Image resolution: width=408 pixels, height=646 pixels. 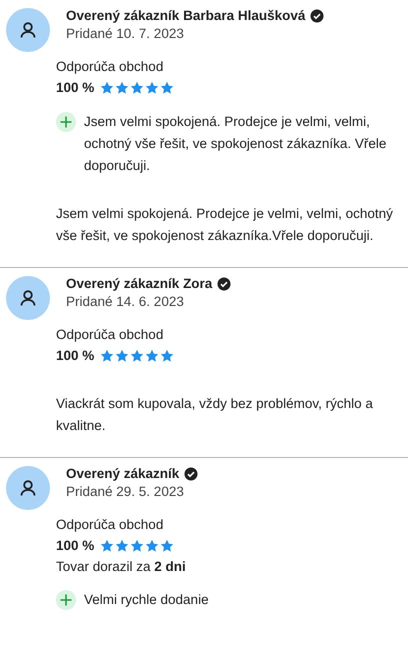 I want to click on review-comment: Jsem velmi spokojená. Prodejce je velmi, velmi, ochotný vše řešit, ve spokojenost zákazníka.Vřele doporučuji., so click(x=225, y=225).